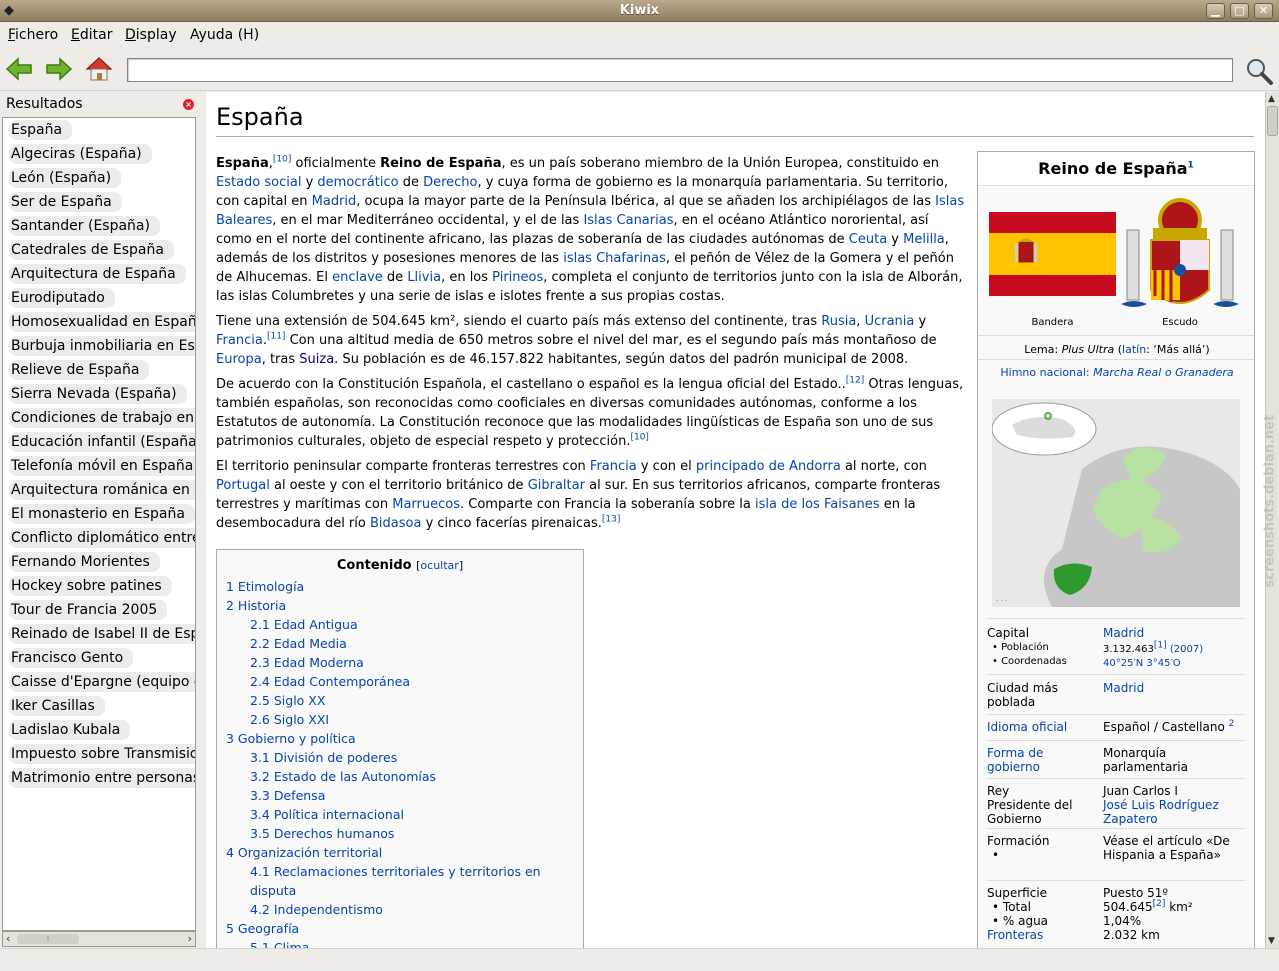  Describe the element at coordinates (99, 394) in the screenshot. I see `result-item: Sierra Nevada (España)` at that location.